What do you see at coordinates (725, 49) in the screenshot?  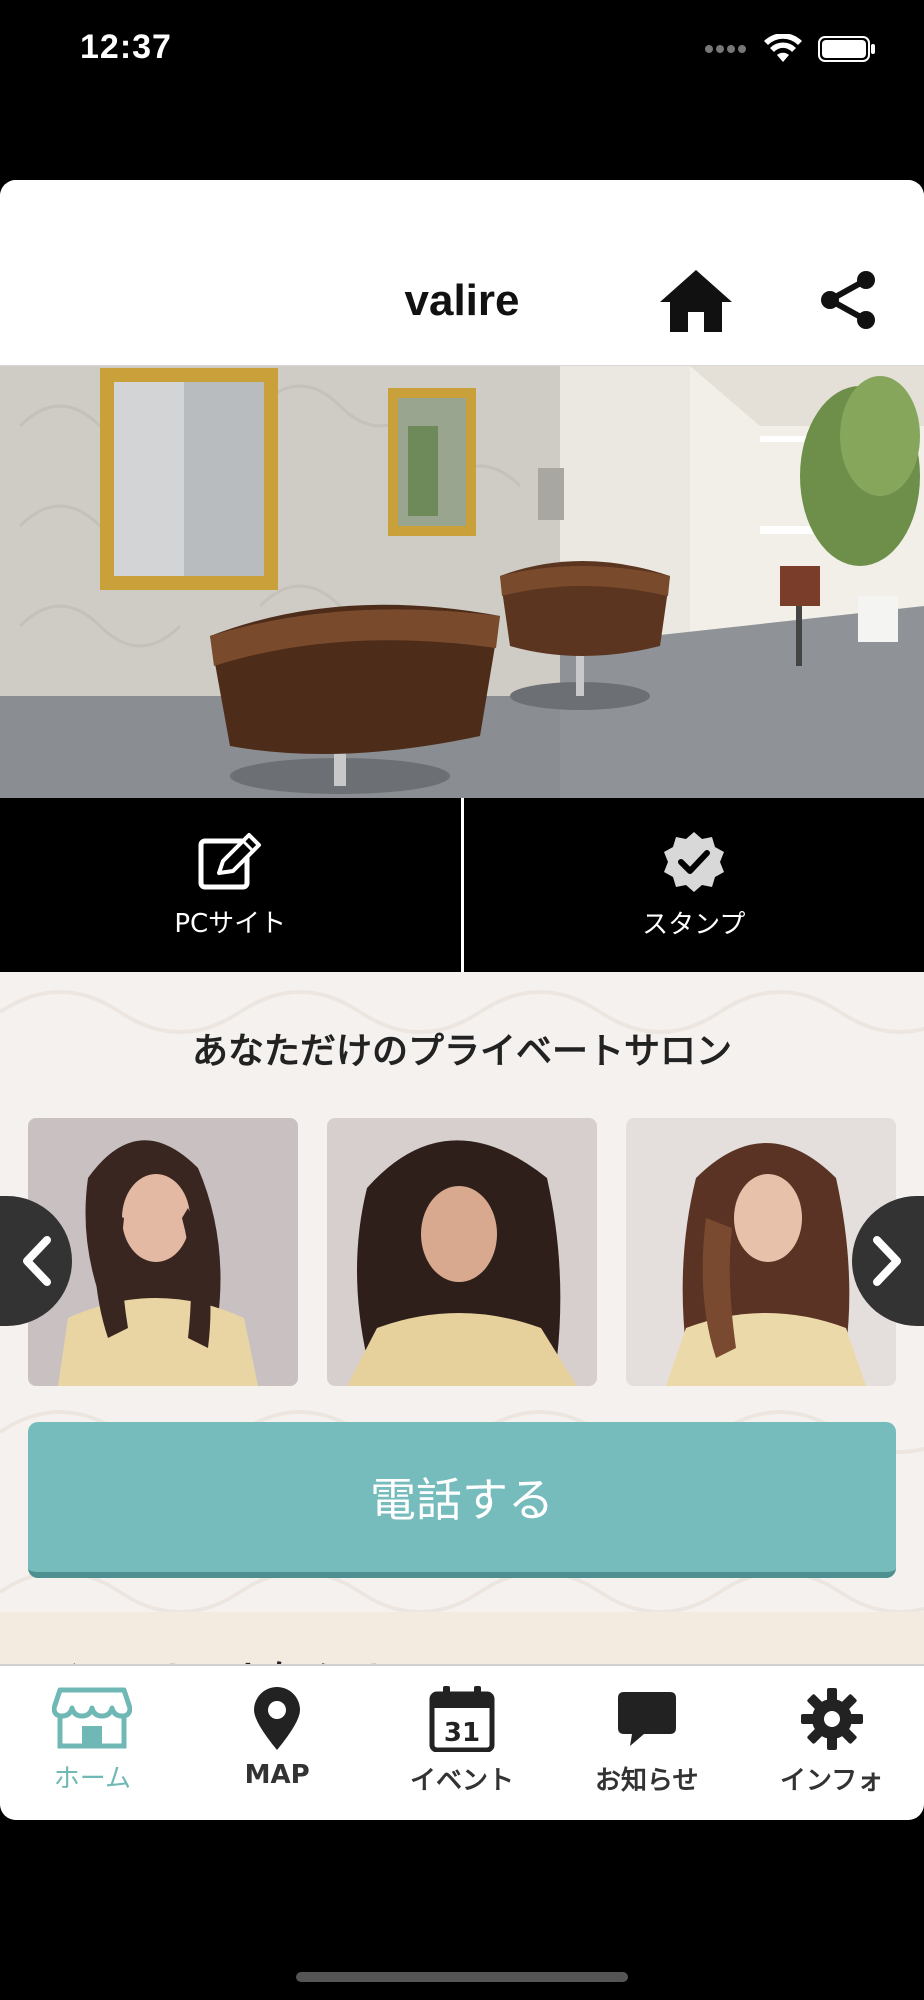 I see `signal-icon` at bounding box center [725, 49].